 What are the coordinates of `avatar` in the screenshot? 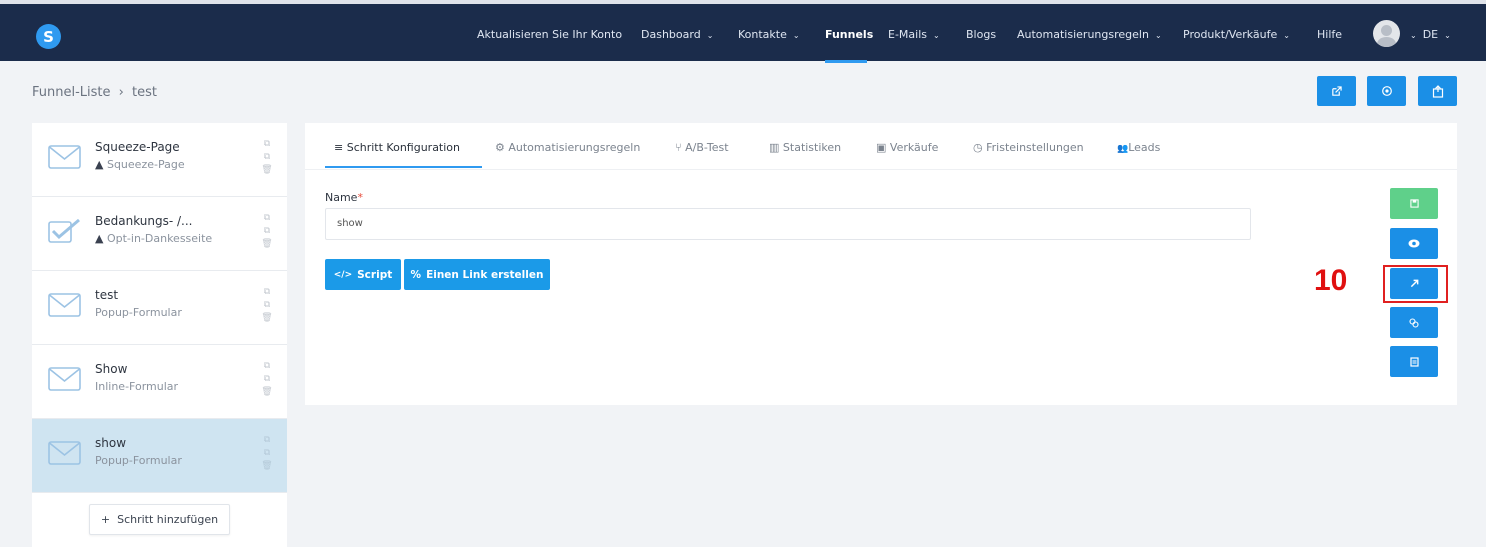 It's located at (1386, 33).